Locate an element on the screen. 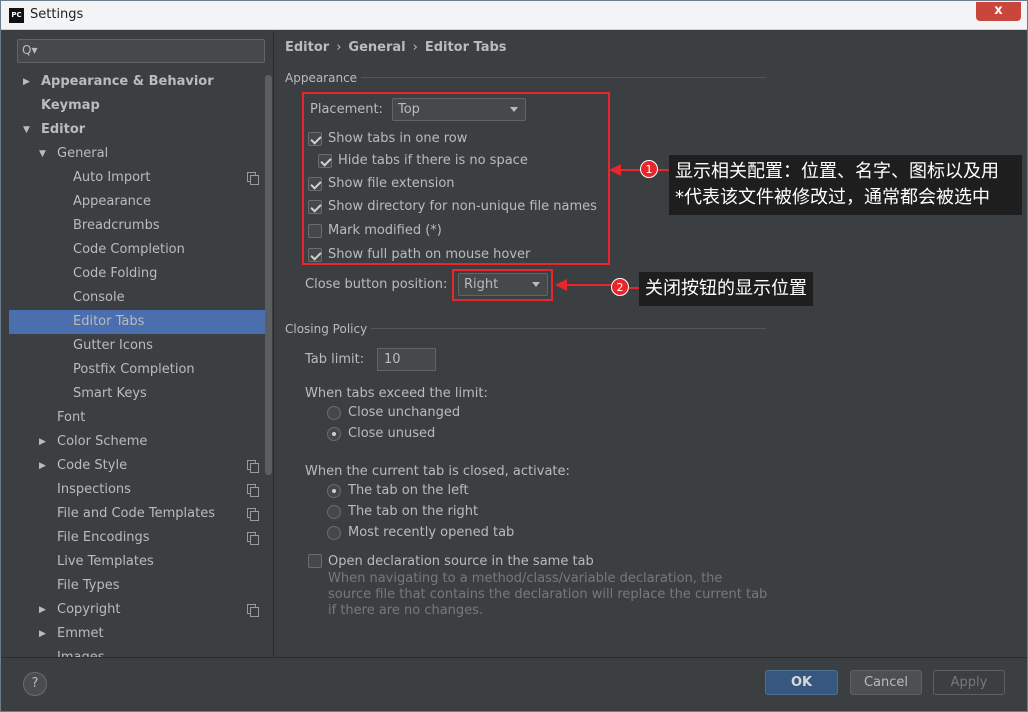  ok-button: OK is located at coordinates (801, 682).